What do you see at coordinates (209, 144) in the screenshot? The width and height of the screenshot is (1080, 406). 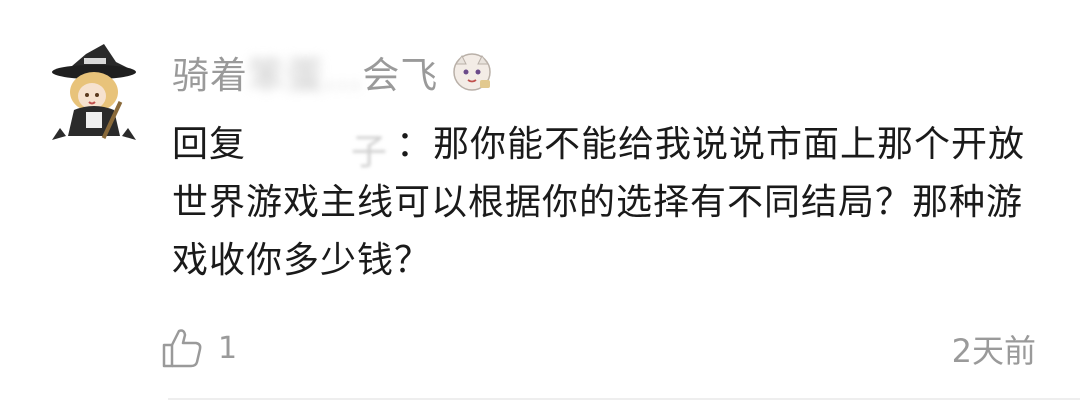 I see `reply-prefix: 回复` at bounding box center [209, 144].